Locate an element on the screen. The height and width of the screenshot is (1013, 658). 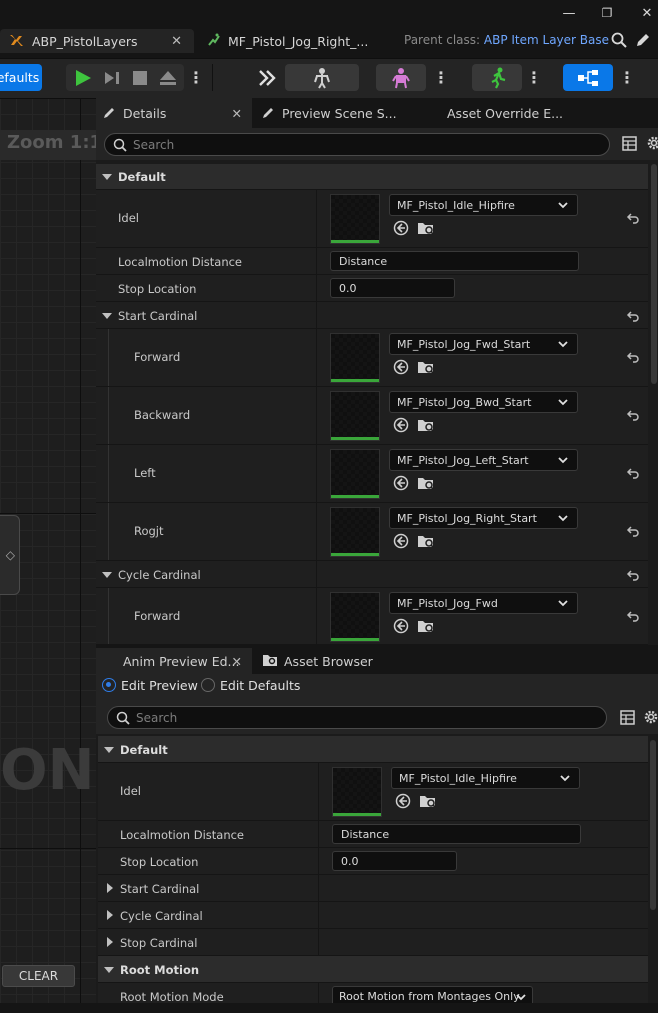
edit-preview-radio is located at coordinates (109, 685).